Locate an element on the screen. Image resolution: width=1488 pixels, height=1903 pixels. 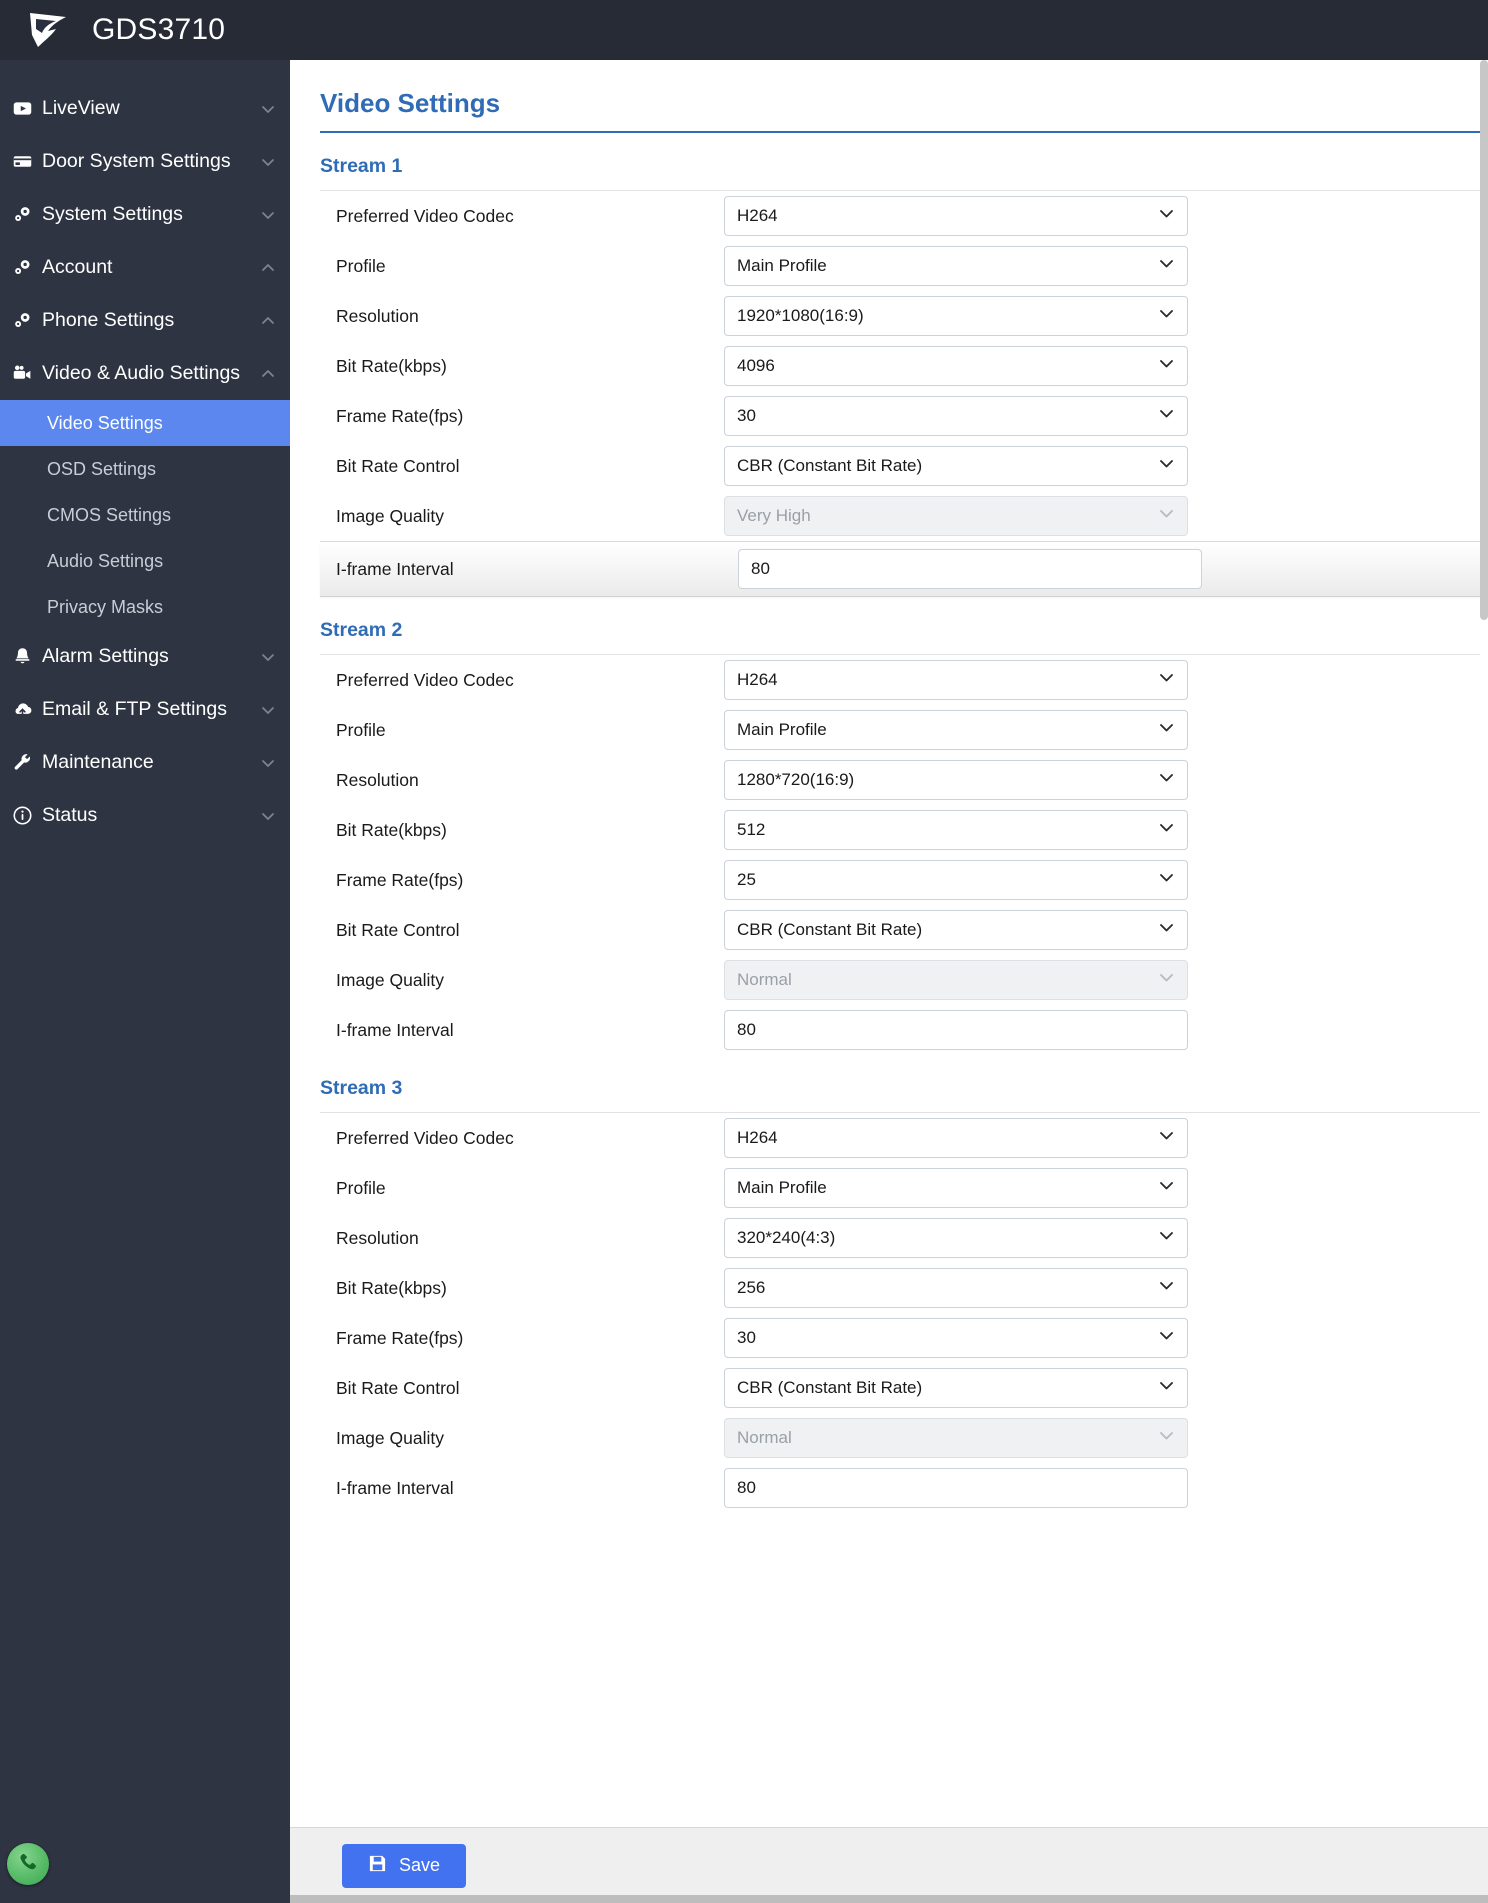
setting-row: Profile Main Profile is located at coordinates (889, 1188).